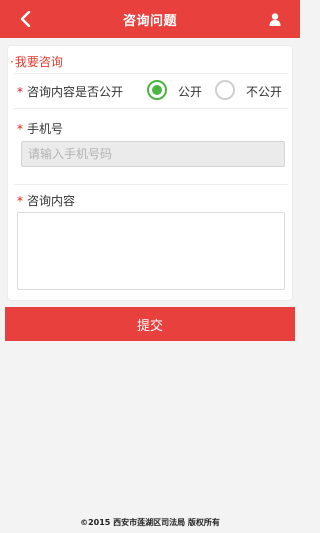 The height and width of the screenshot is (533, 320). I want to click on phone-input, so click(153, 154).